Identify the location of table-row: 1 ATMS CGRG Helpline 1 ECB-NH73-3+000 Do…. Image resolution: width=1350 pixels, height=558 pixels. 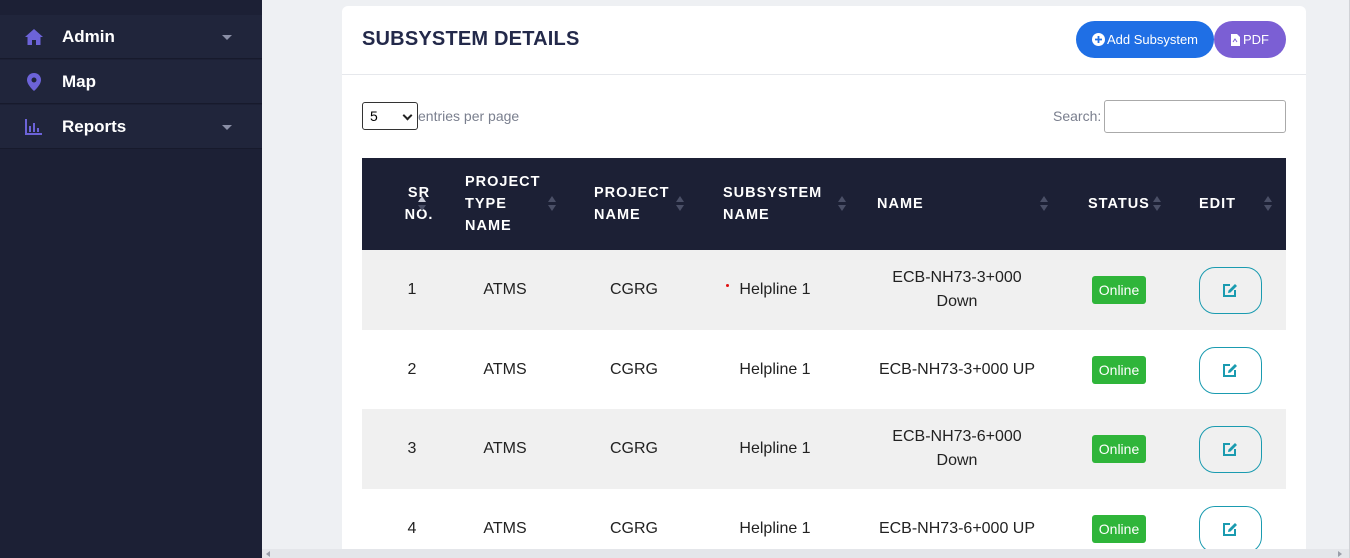
(824, 290).